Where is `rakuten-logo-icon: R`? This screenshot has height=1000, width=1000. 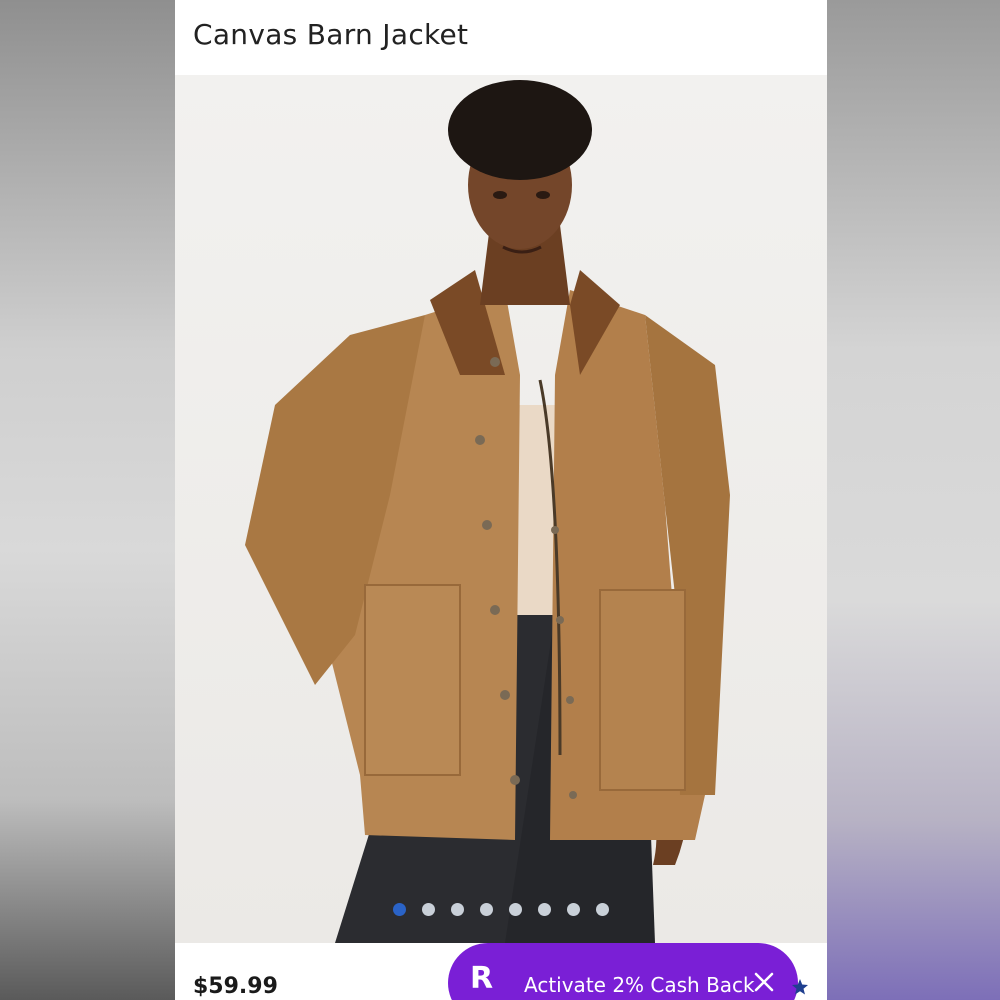
rakuten-logo-icon: R is located at coordinates (485, 980).